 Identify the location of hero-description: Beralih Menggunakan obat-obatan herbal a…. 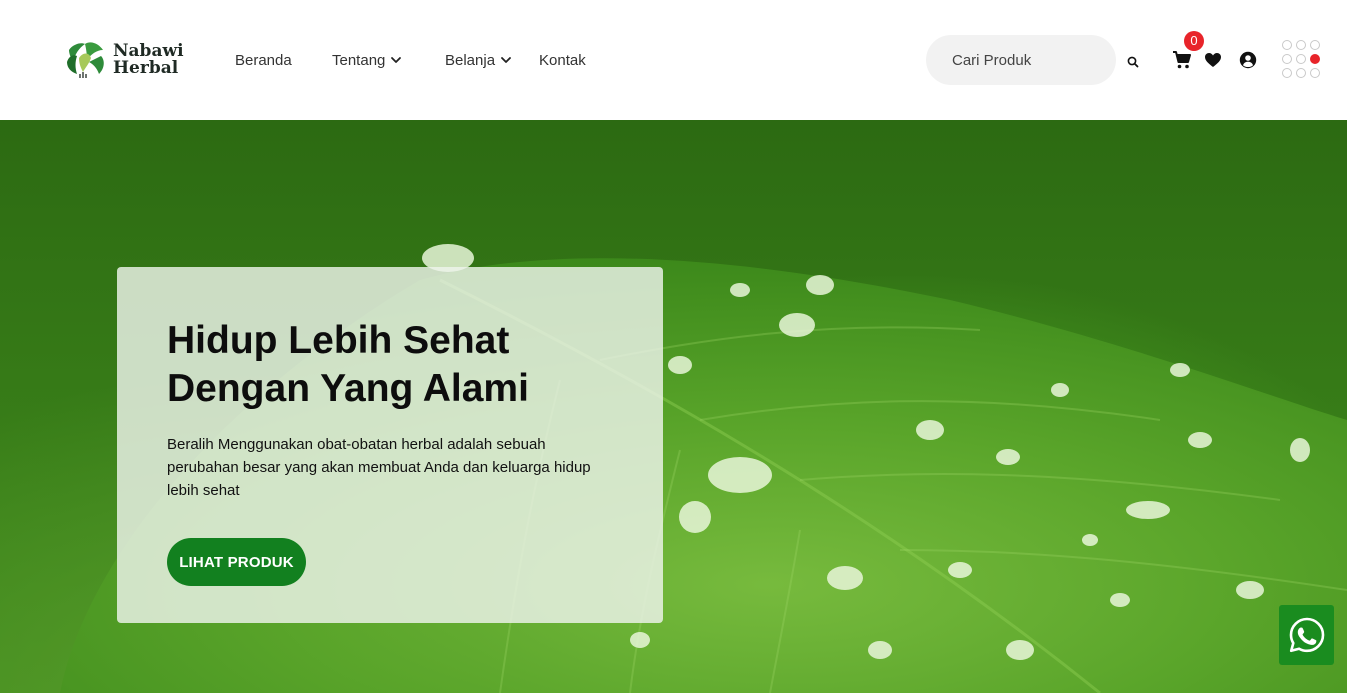
(379, 467).